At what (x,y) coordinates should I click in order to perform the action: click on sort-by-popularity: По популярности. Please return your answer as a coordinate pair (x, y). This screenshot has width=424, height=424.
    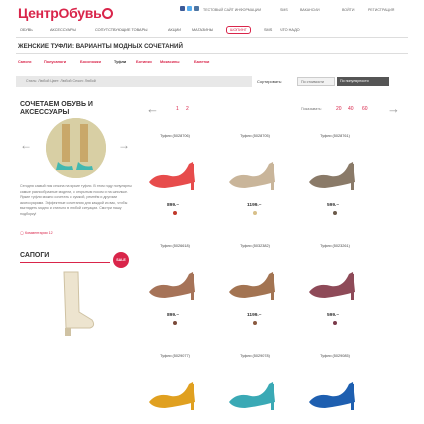
    Looking at the image, I should click on (363, 81).